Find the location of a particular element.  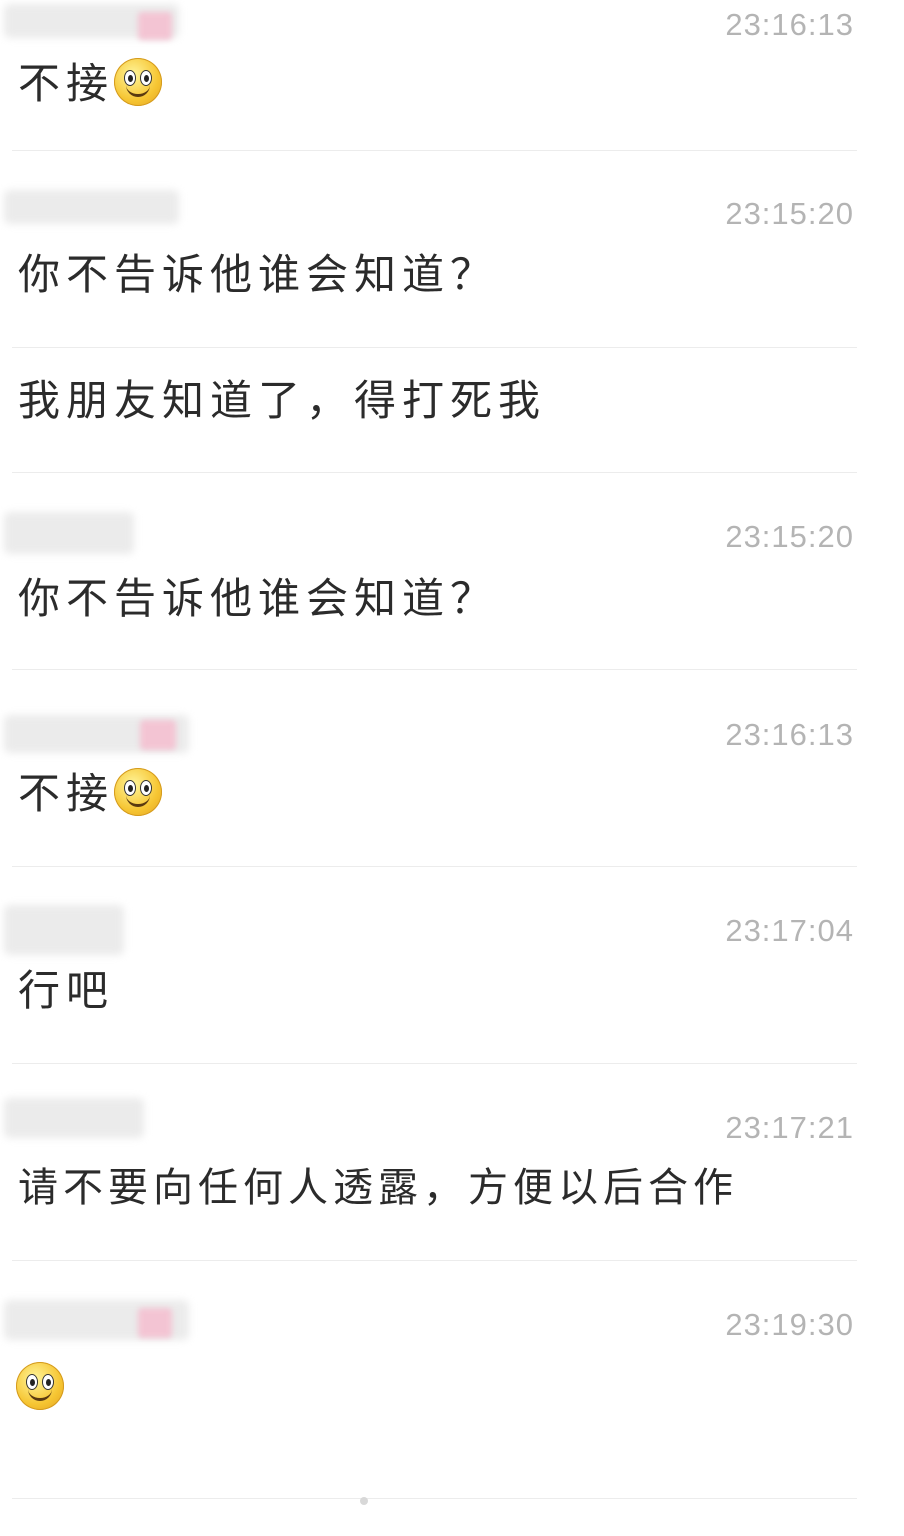

message-text: 我朋友知道了，得打死我 is located at coordinates (282, 400).